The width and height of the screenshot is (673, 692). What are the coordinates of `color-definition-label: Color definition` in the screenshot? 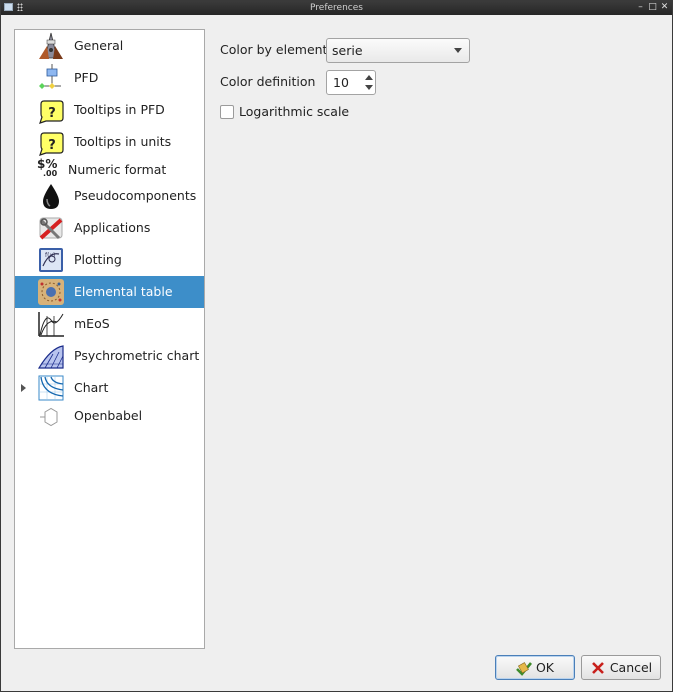 It's located at (268, 81).